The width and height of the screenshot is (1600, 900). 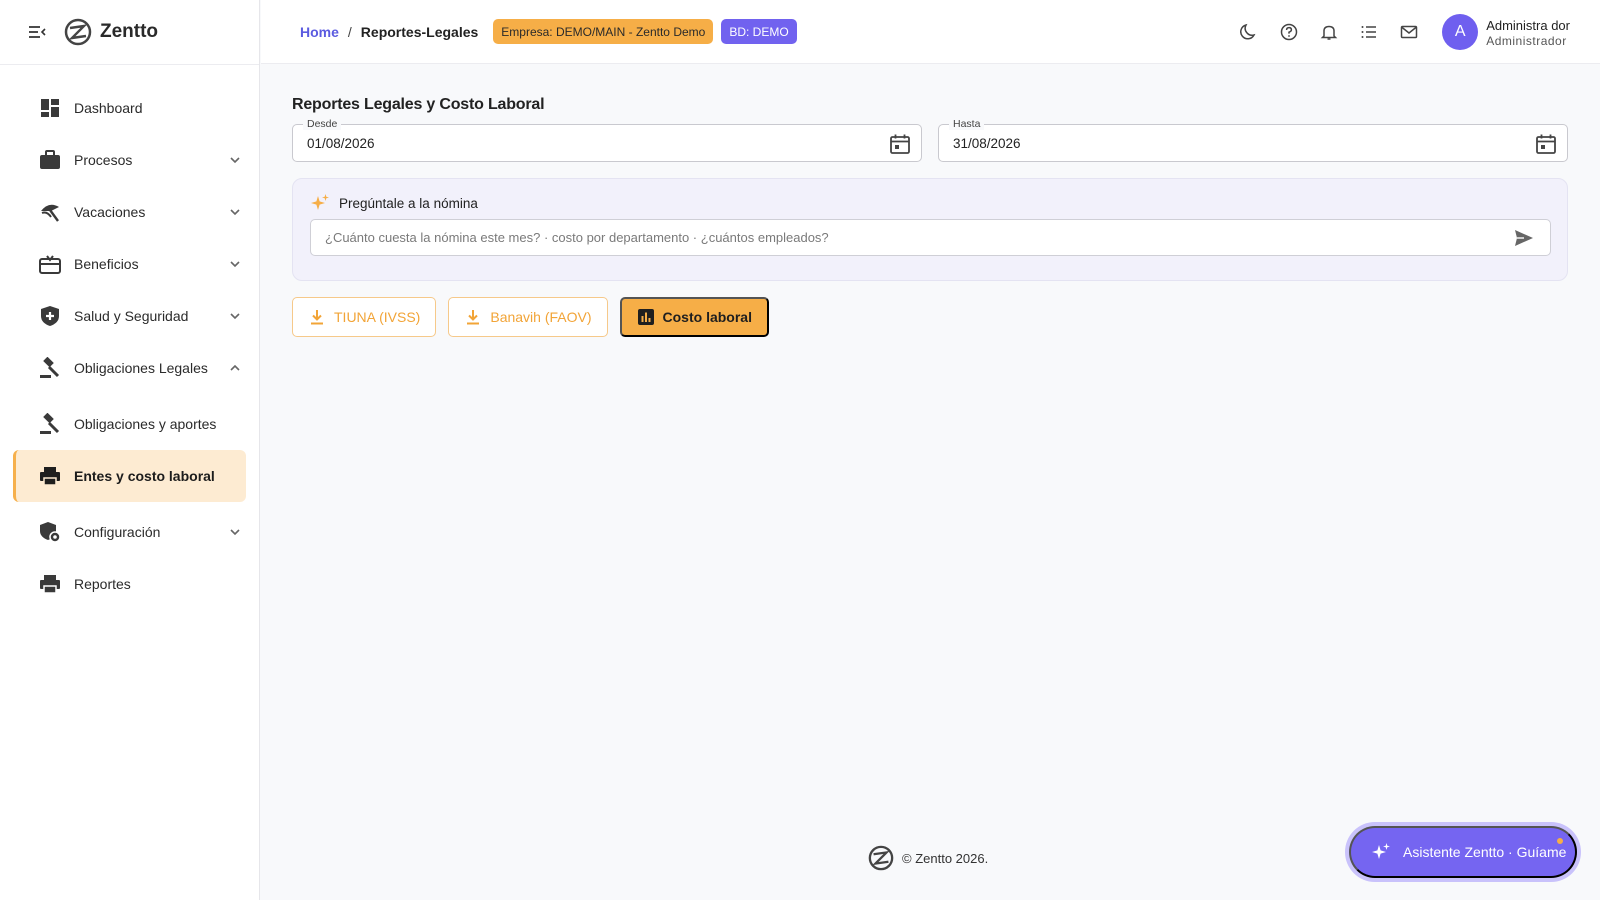 I want to click on dashboard-icon, so click(x=50, y=108).